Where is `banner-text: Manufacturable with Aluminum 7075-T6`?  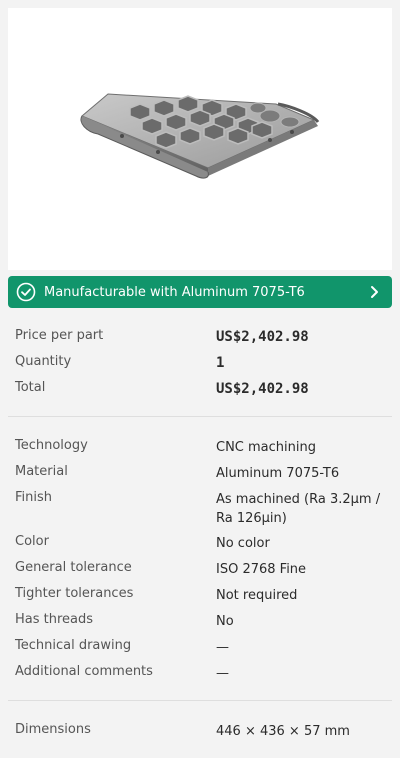
banner-text: Manufacturable with Aluminum 7075-T6 is located at coordinates (174, 292).